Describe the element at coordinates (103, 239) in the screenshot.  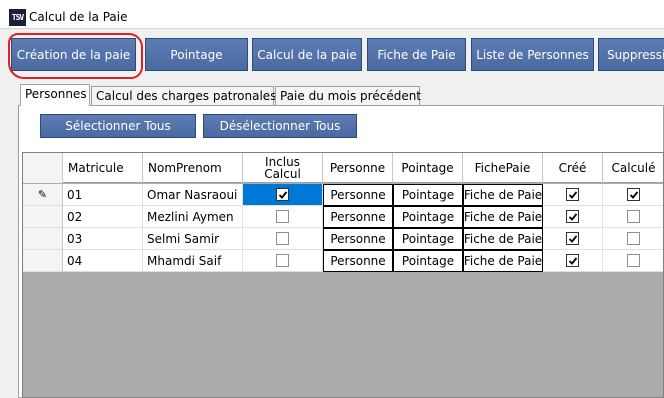
I see `cell-matricule: 03` at that location.